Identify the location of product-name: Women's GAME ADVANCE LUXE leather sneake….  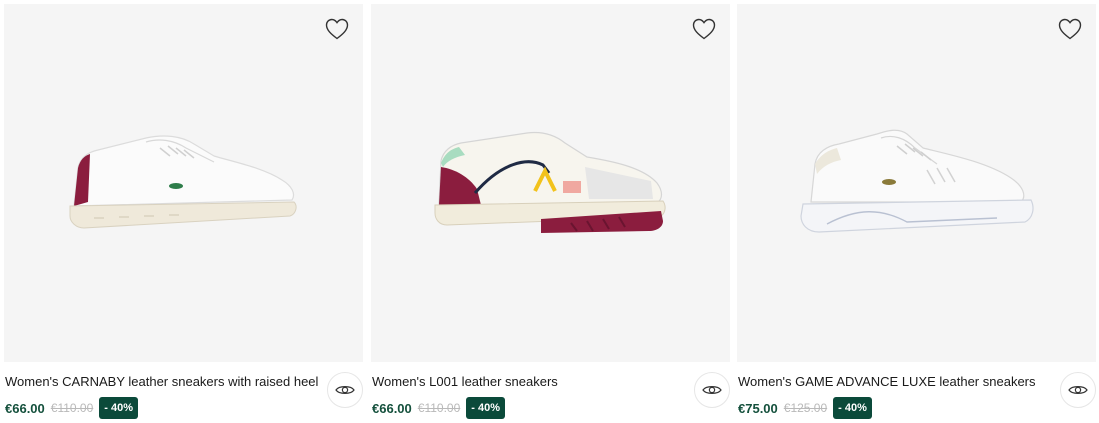
(887, 382).